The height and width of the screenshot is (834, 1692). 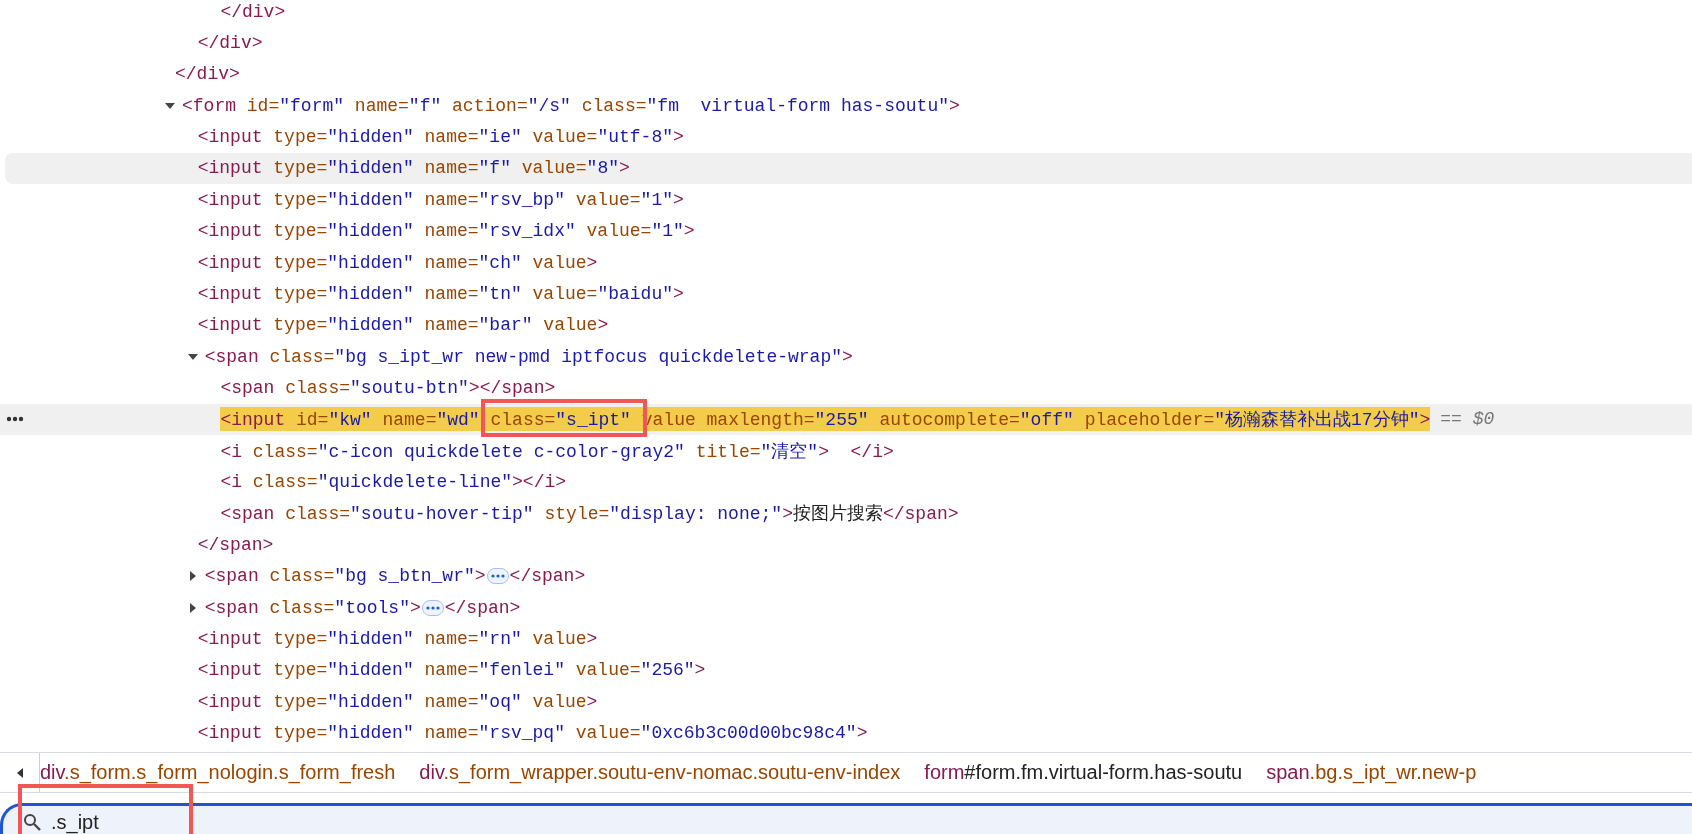 What do you see at coordinates (15, 418) in the screenshot?
I see `more-icon` at bounding box center [15, 418].